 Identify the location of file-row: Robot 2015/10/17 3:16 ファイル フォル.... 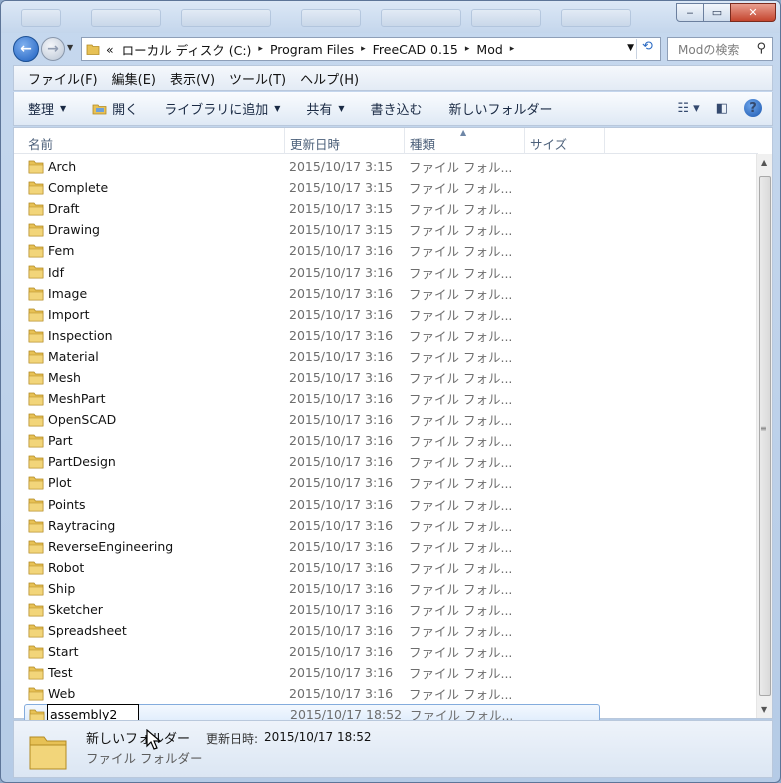
(386, 567).